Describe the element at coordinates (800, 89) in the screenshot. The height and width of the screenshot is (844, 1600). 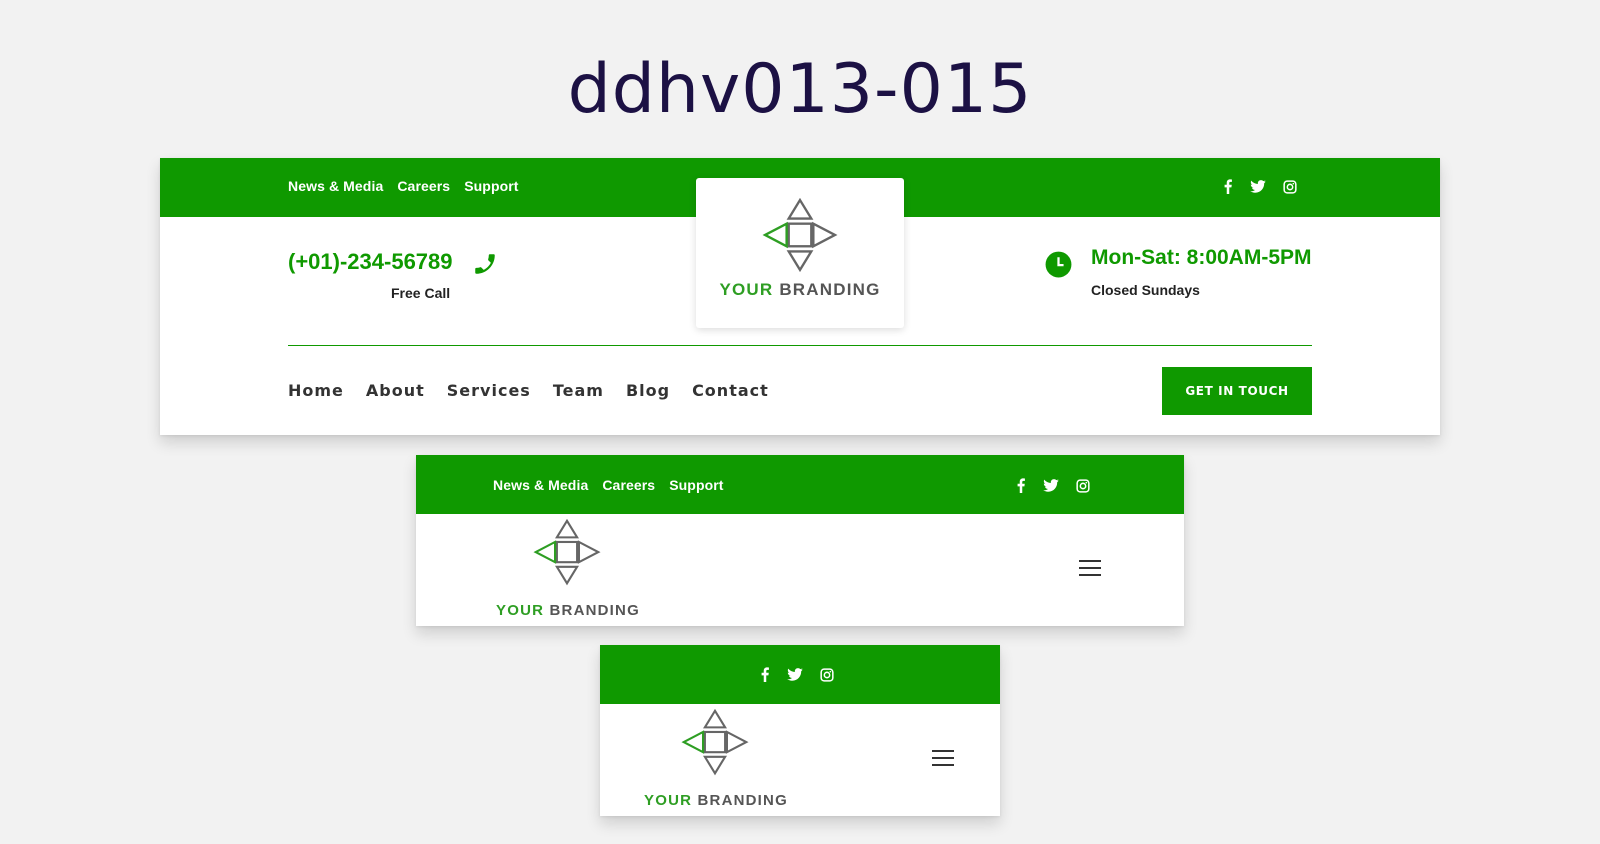
I see `page-title: ddhv013-015` at that location.